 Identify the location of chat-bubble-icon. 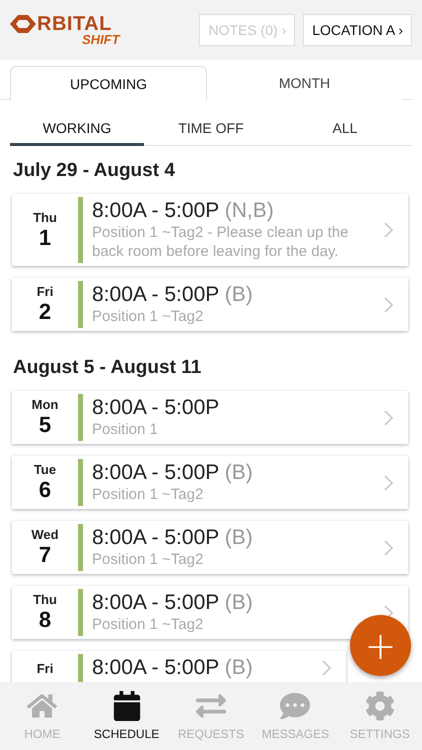
(295, 706).